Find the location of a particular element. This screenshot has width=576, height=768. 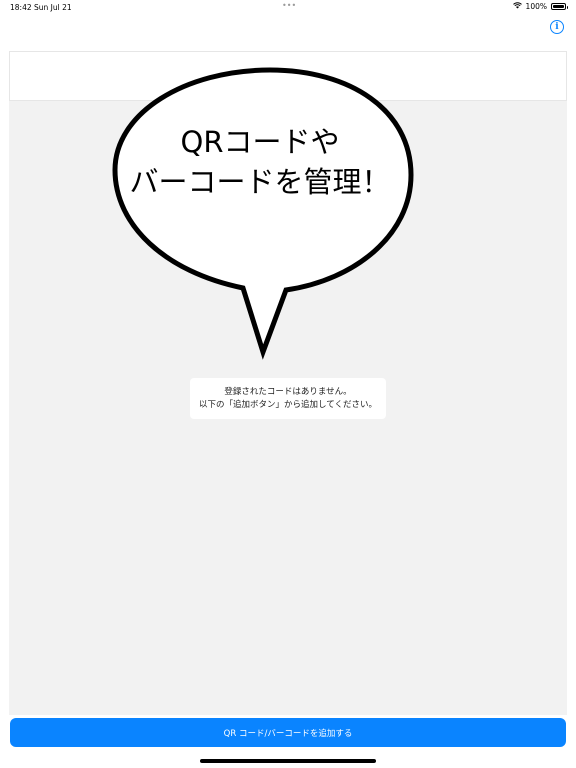

empty-state-line-1: 登録されたコードはありません。 is located at coordinates (288, 392).